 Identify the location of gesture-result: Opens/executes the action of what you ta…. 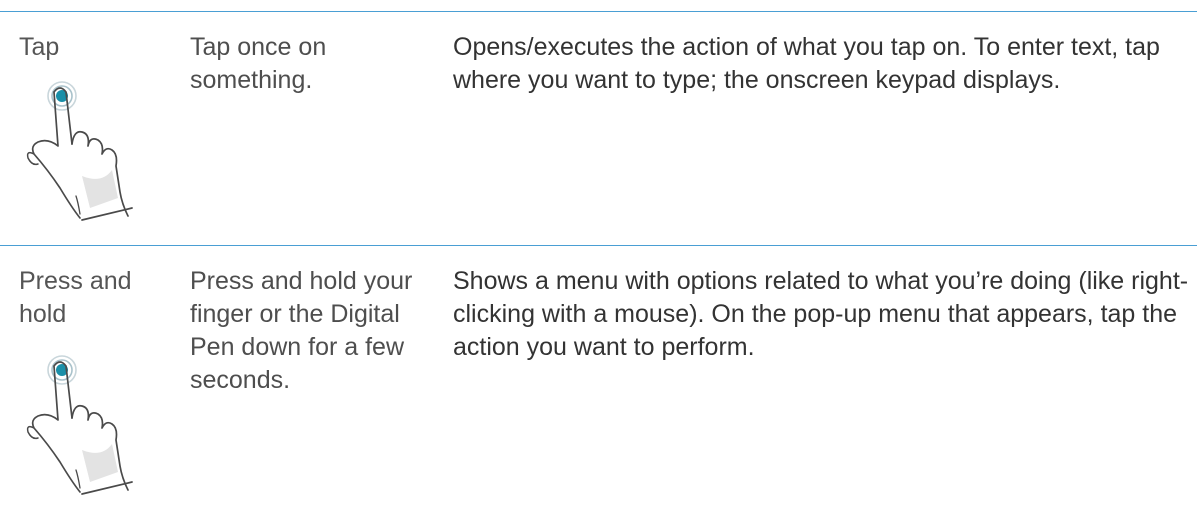
(806, 63).